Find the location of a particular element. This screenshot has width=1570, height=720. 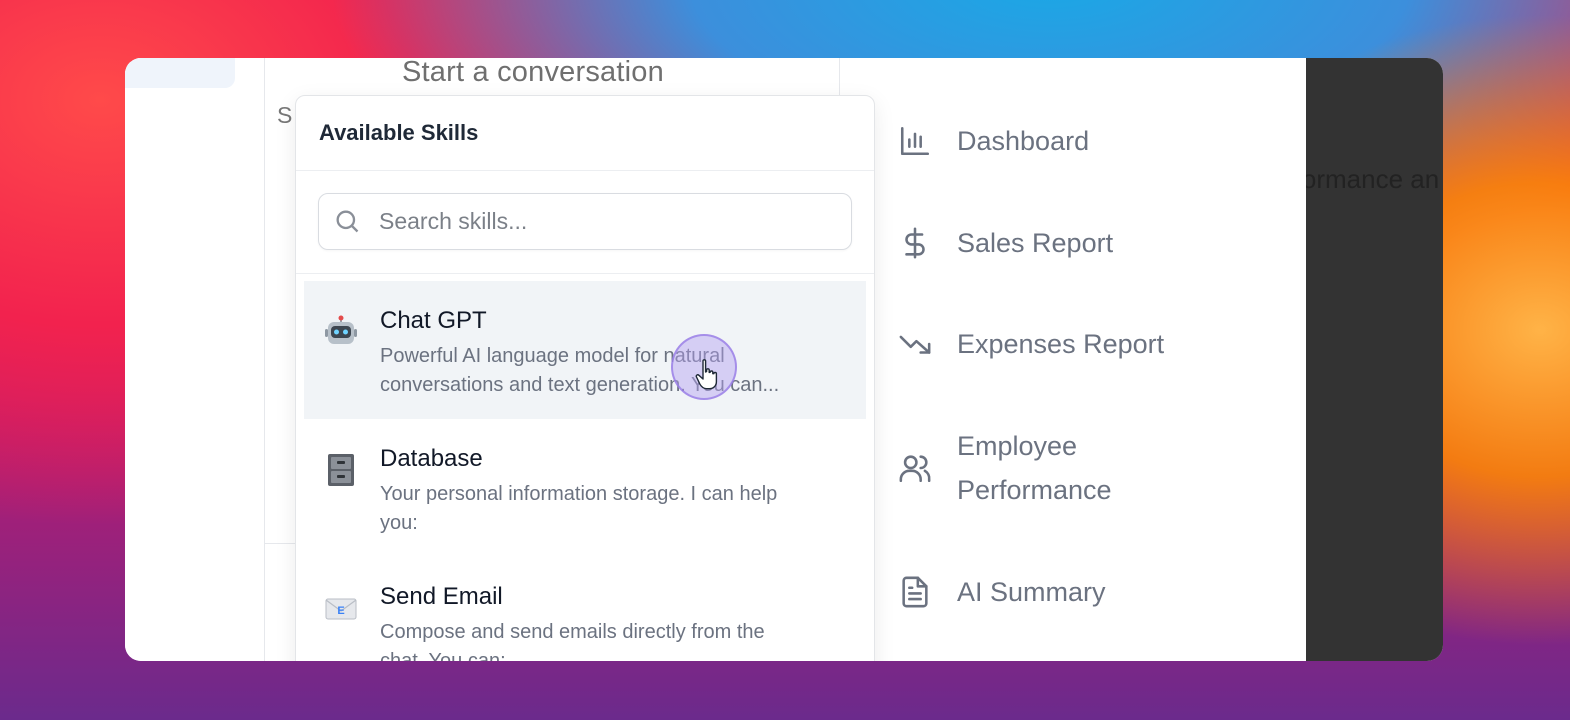

overlay-partial-text: rformance an is located at coordinates (1373, 179).